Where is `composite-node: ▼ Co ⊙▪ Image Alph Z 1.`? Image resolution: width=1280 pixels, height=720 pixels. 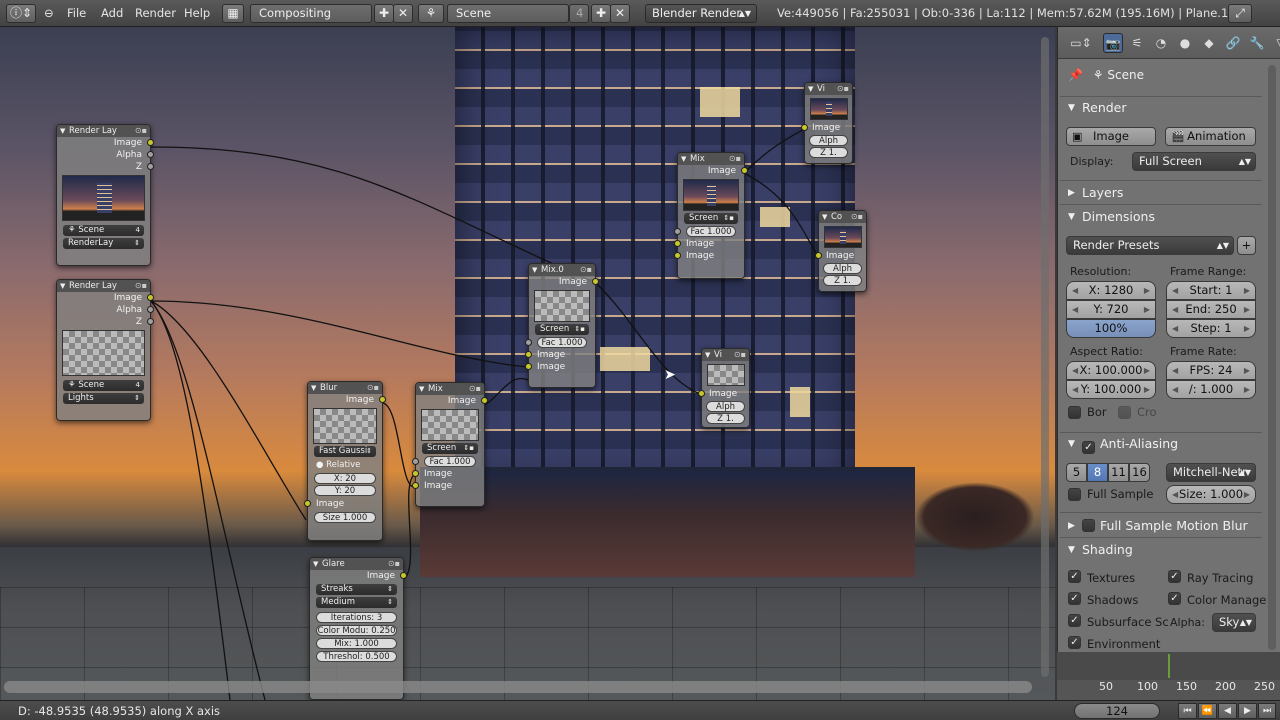
composite-node: ▼ Co ⊙▪ Image Alph Z 1. is located at coordinates (841, 251).